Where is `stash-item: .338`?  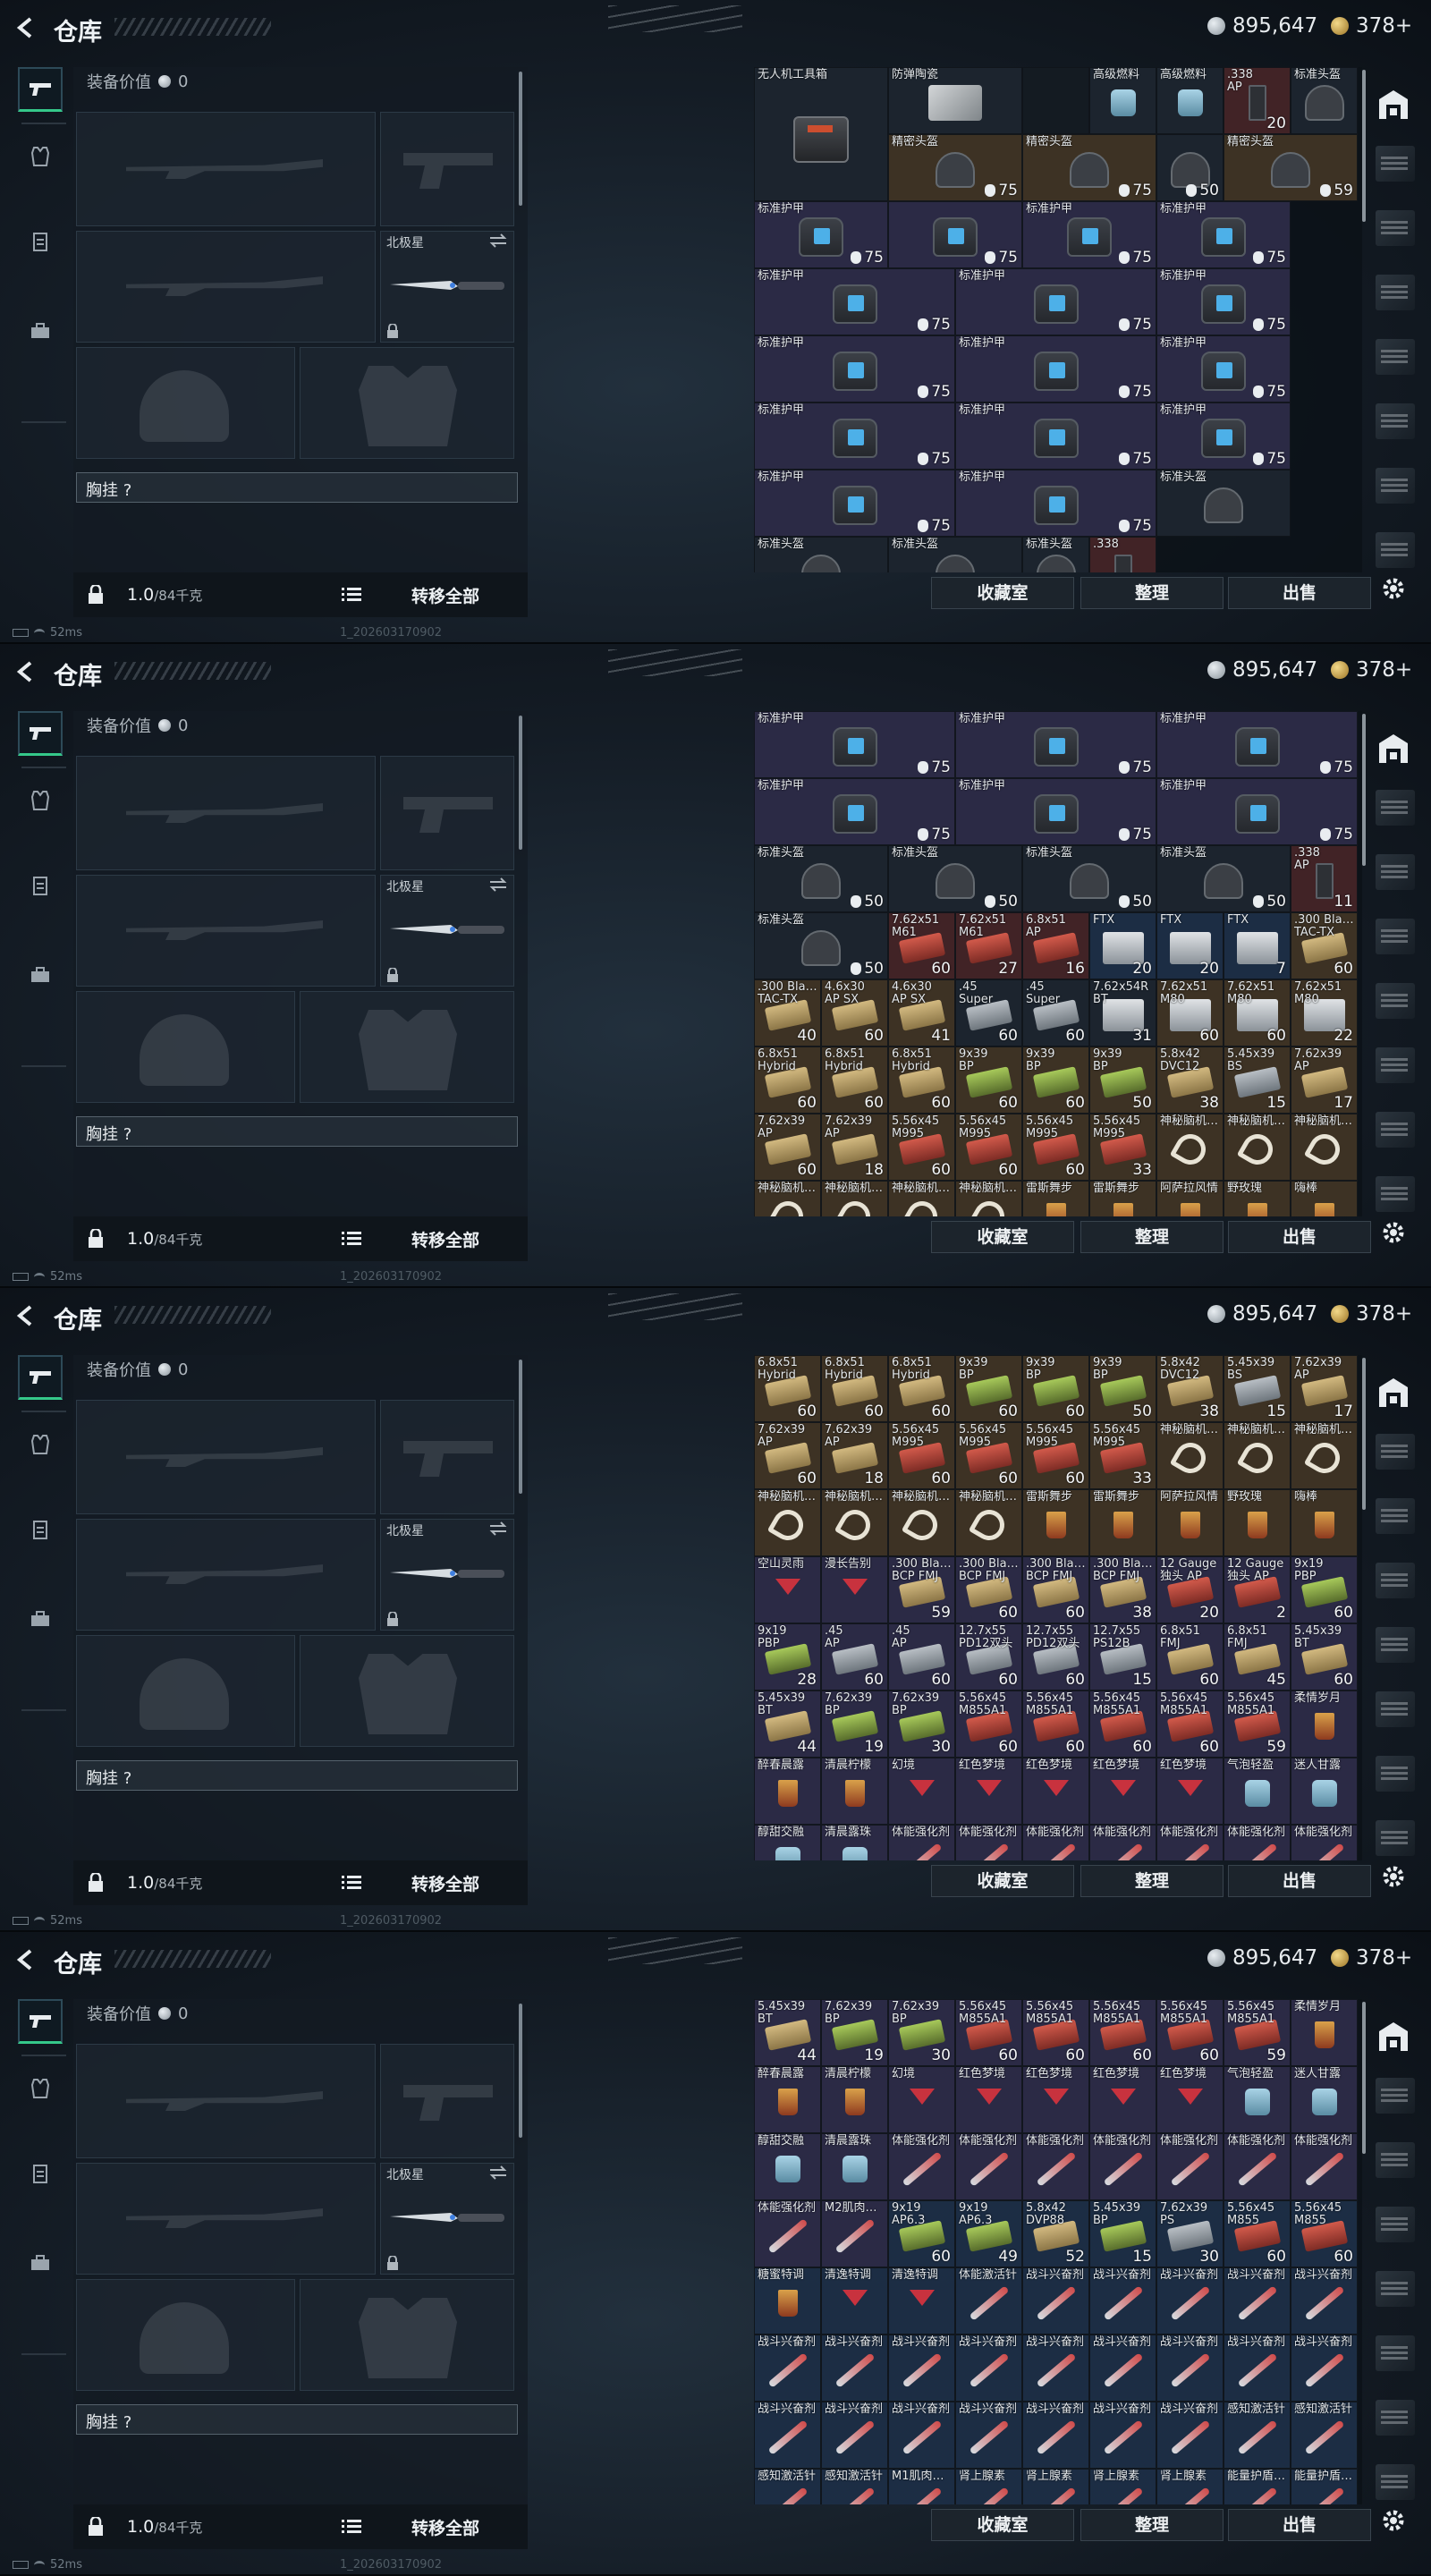
stash-item: .338 is located at coordinates (1123, 554).